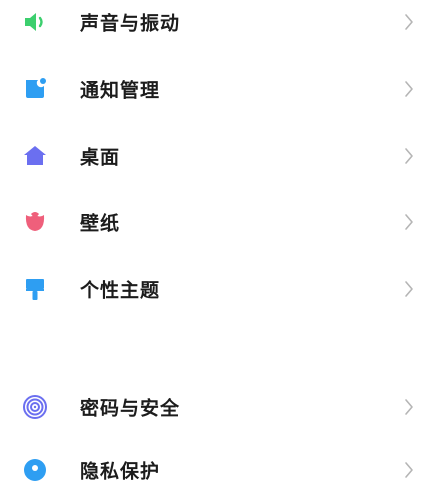  Describe the element at coordinates (219, 156) in the screenshot. I see `settings-row-home-screen: 桌面` at that location.